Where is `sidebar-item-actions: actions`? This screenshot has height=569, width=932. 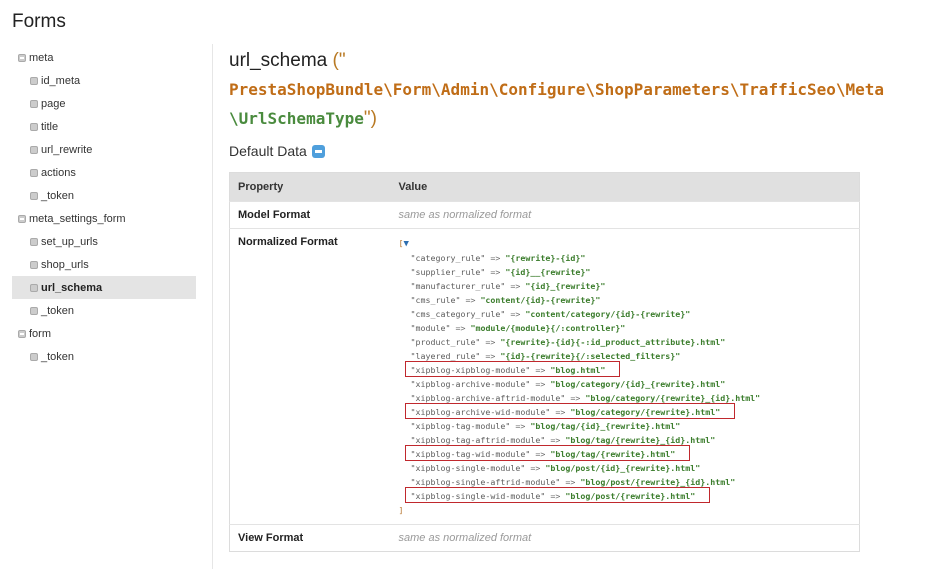 sidebar-item-actions: actions is located at coordinates (104, 172).